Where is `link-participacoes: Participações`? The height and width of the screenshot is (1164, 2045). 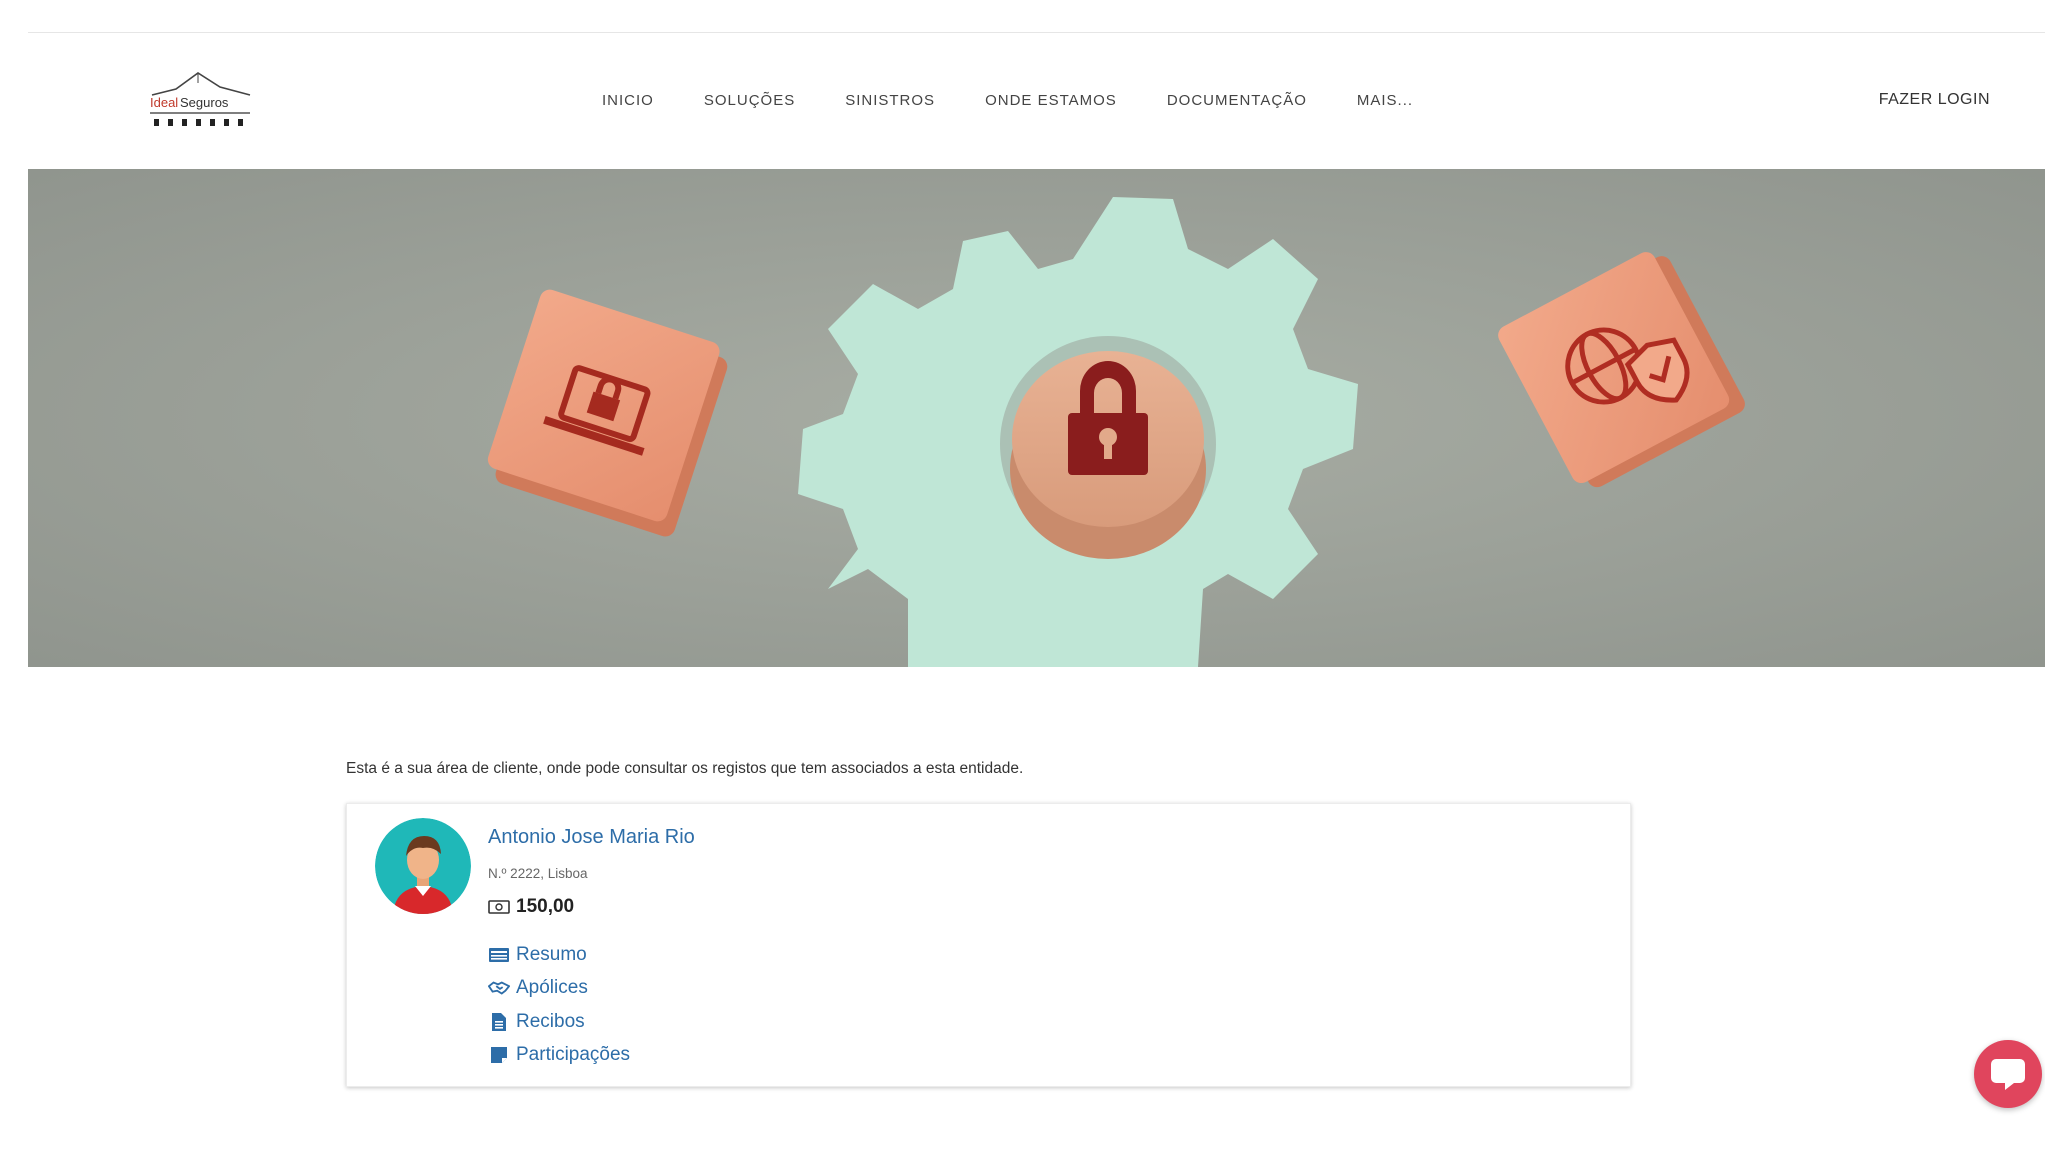 link-participacoes: Participações is located at coordinates (559, 1056).